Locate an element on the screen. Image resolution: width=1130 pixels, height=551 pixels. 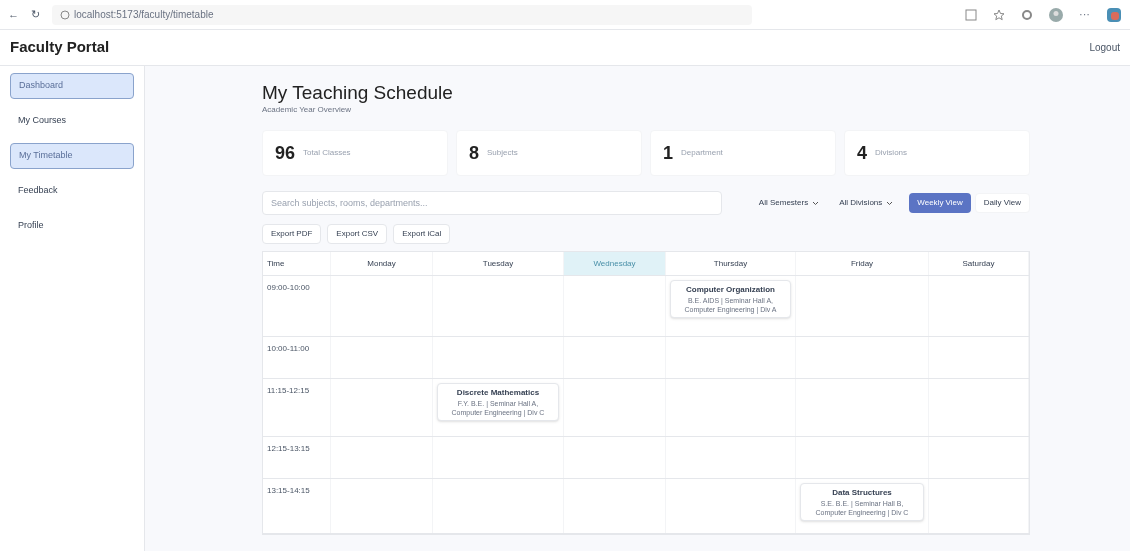
stat-value: 96 is located at coordinates (285, 153).